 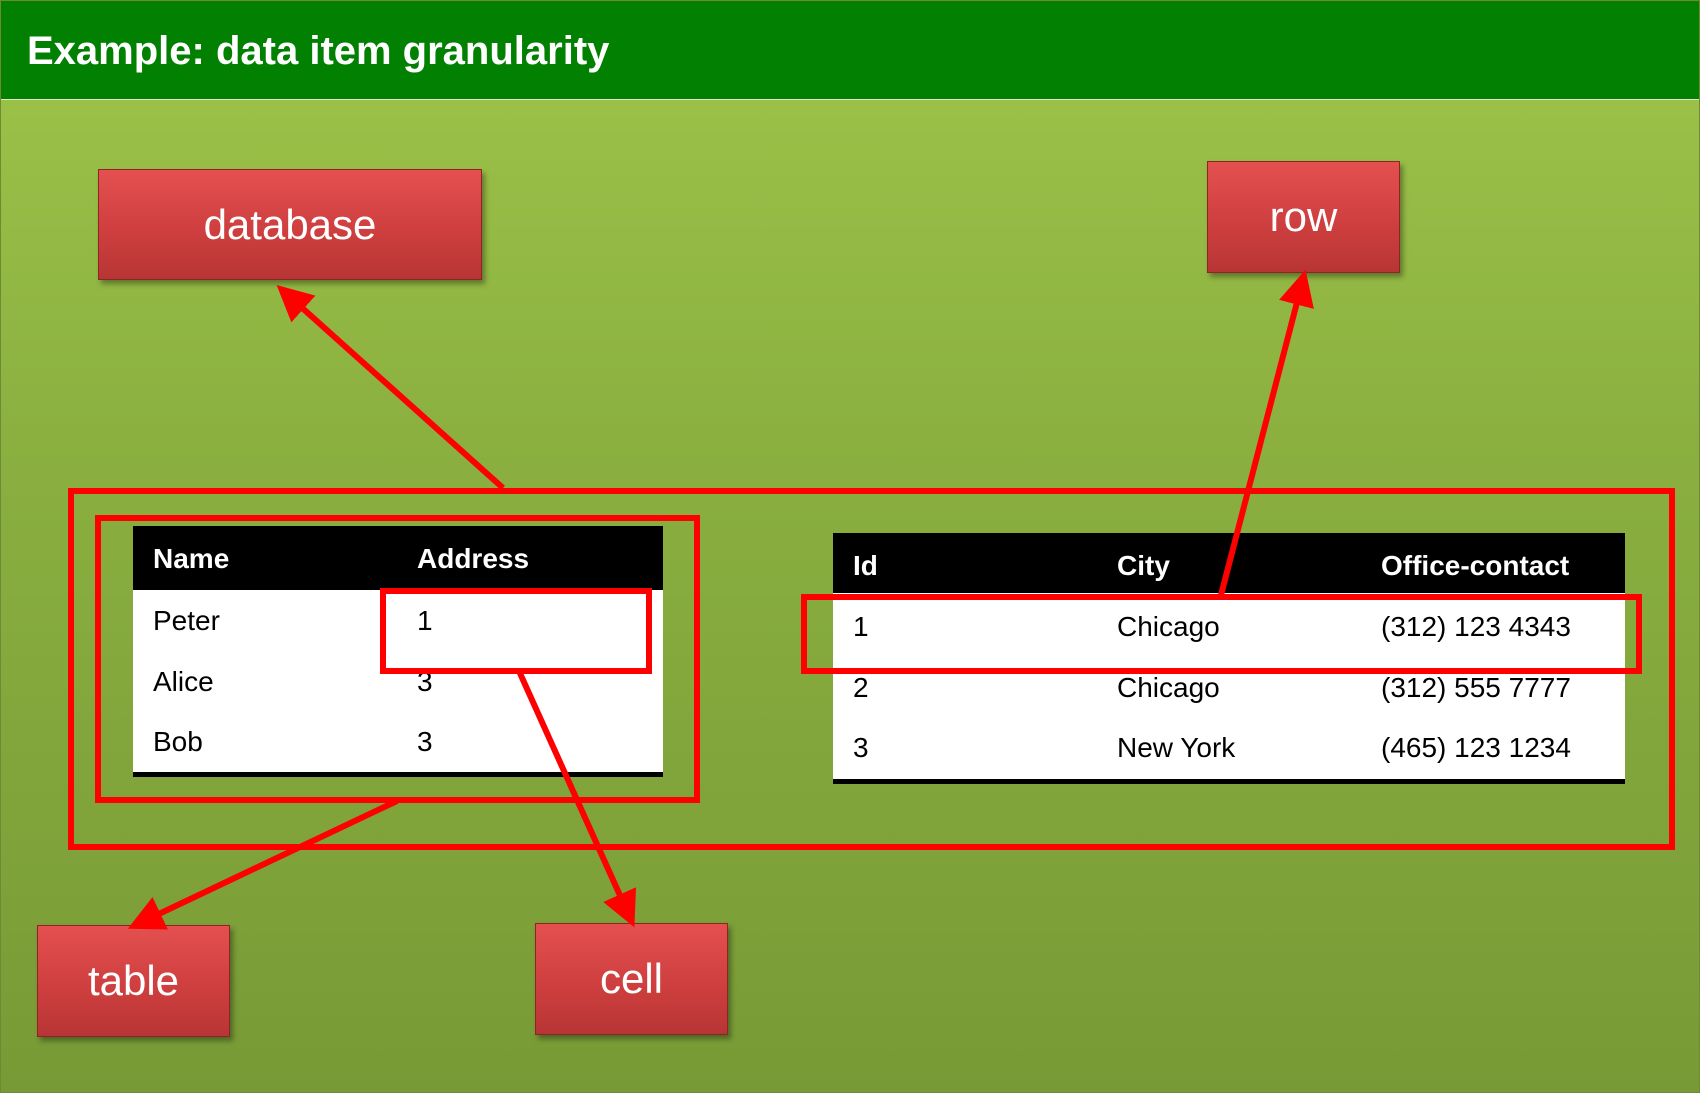 What do you see at coordinates (391, 387) in the screenshot?
I see `database-arrow` at bounding box center [391, 387].